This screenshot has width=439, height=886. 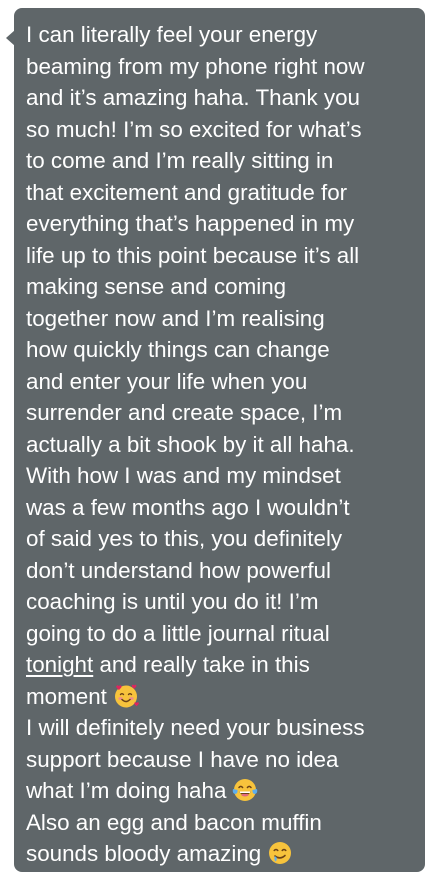 I want to click on message-line: and it’s amazing haha. Thank you, so click(x=193, y=97).